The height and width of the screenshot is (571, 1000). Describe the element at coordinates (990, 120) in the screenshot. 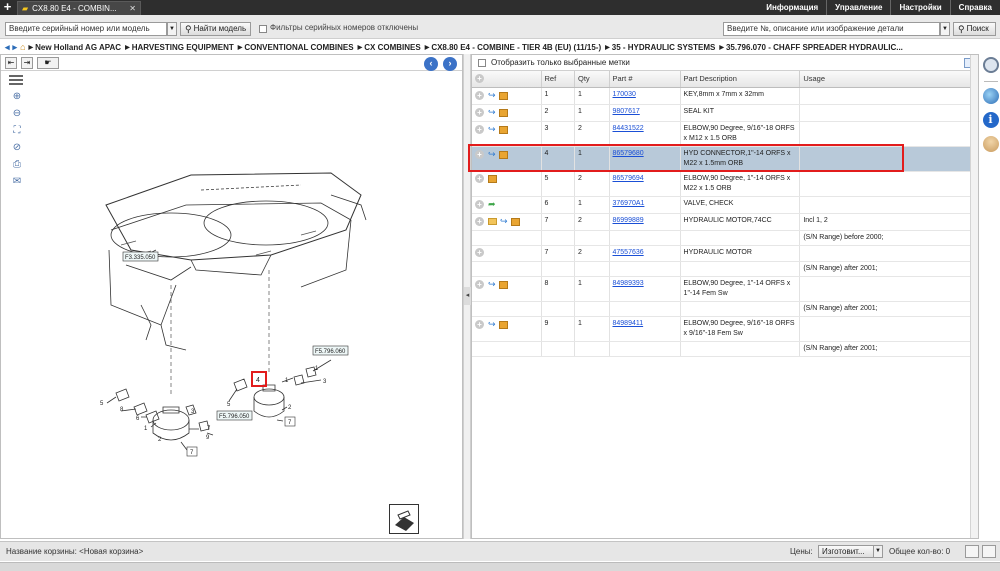

I see `info-icon: i` at that location.